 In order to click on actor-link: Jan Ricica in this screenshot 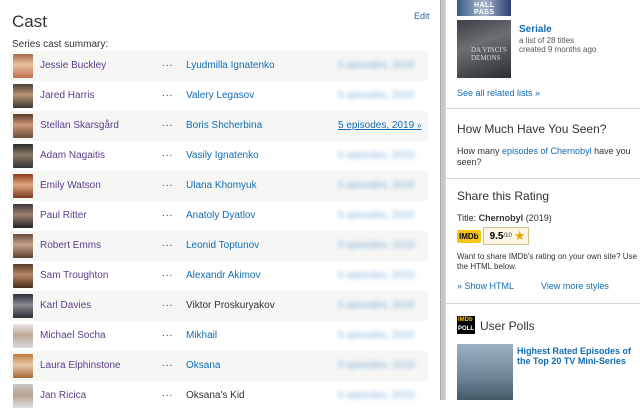, I will do `click(63, 395)`.